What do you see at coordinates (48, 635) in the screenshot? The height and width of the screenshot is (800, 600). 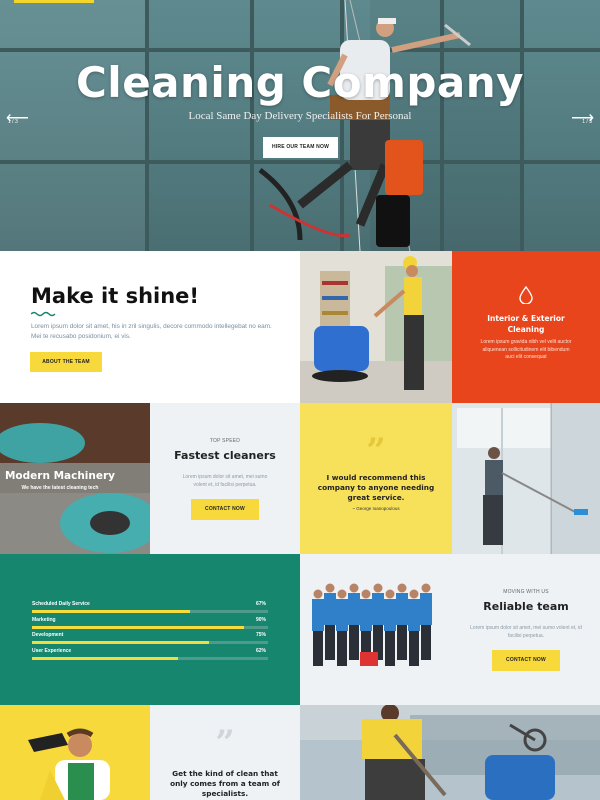 I see `skill-label: Development` at bounding box center [48, 635].